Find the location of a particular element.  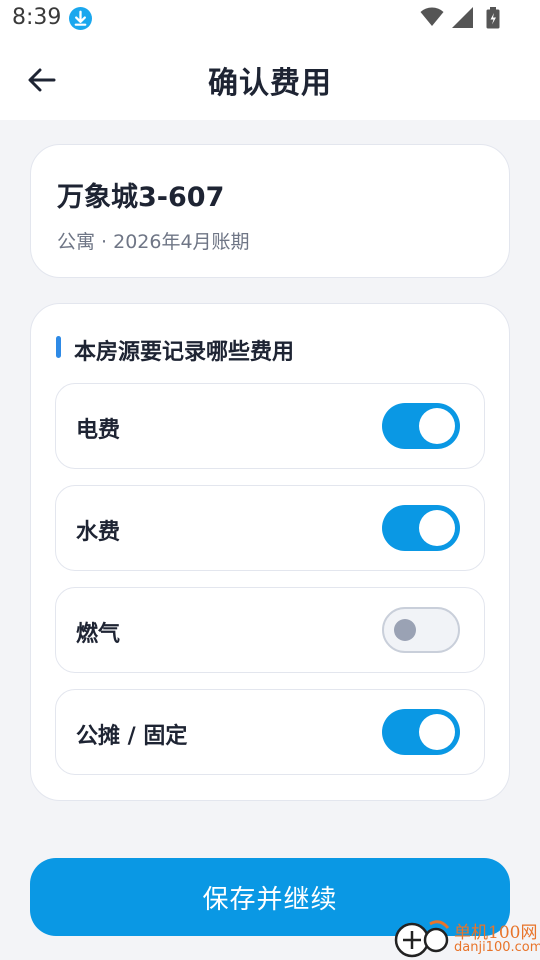

page-title: 确认费用 is located at coordinates (270, 83).